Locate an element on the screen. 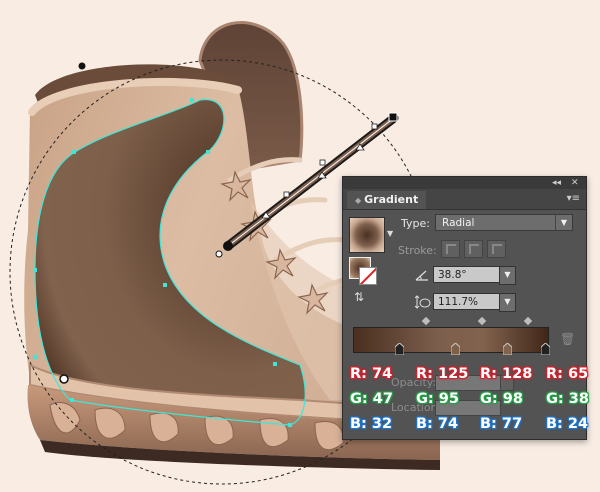 The image size is (600, 492). stop-3-blue: B: 77 is located at coordinates (501, 424).